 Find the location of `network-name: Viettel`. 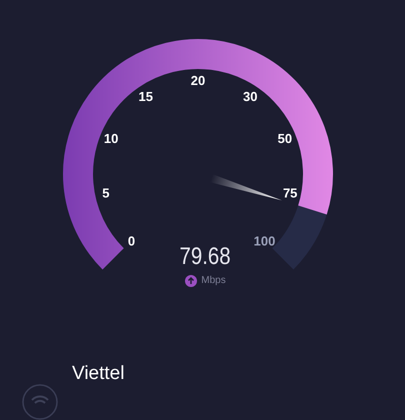

network-name: Viettel is located at coordinates (98, 374).